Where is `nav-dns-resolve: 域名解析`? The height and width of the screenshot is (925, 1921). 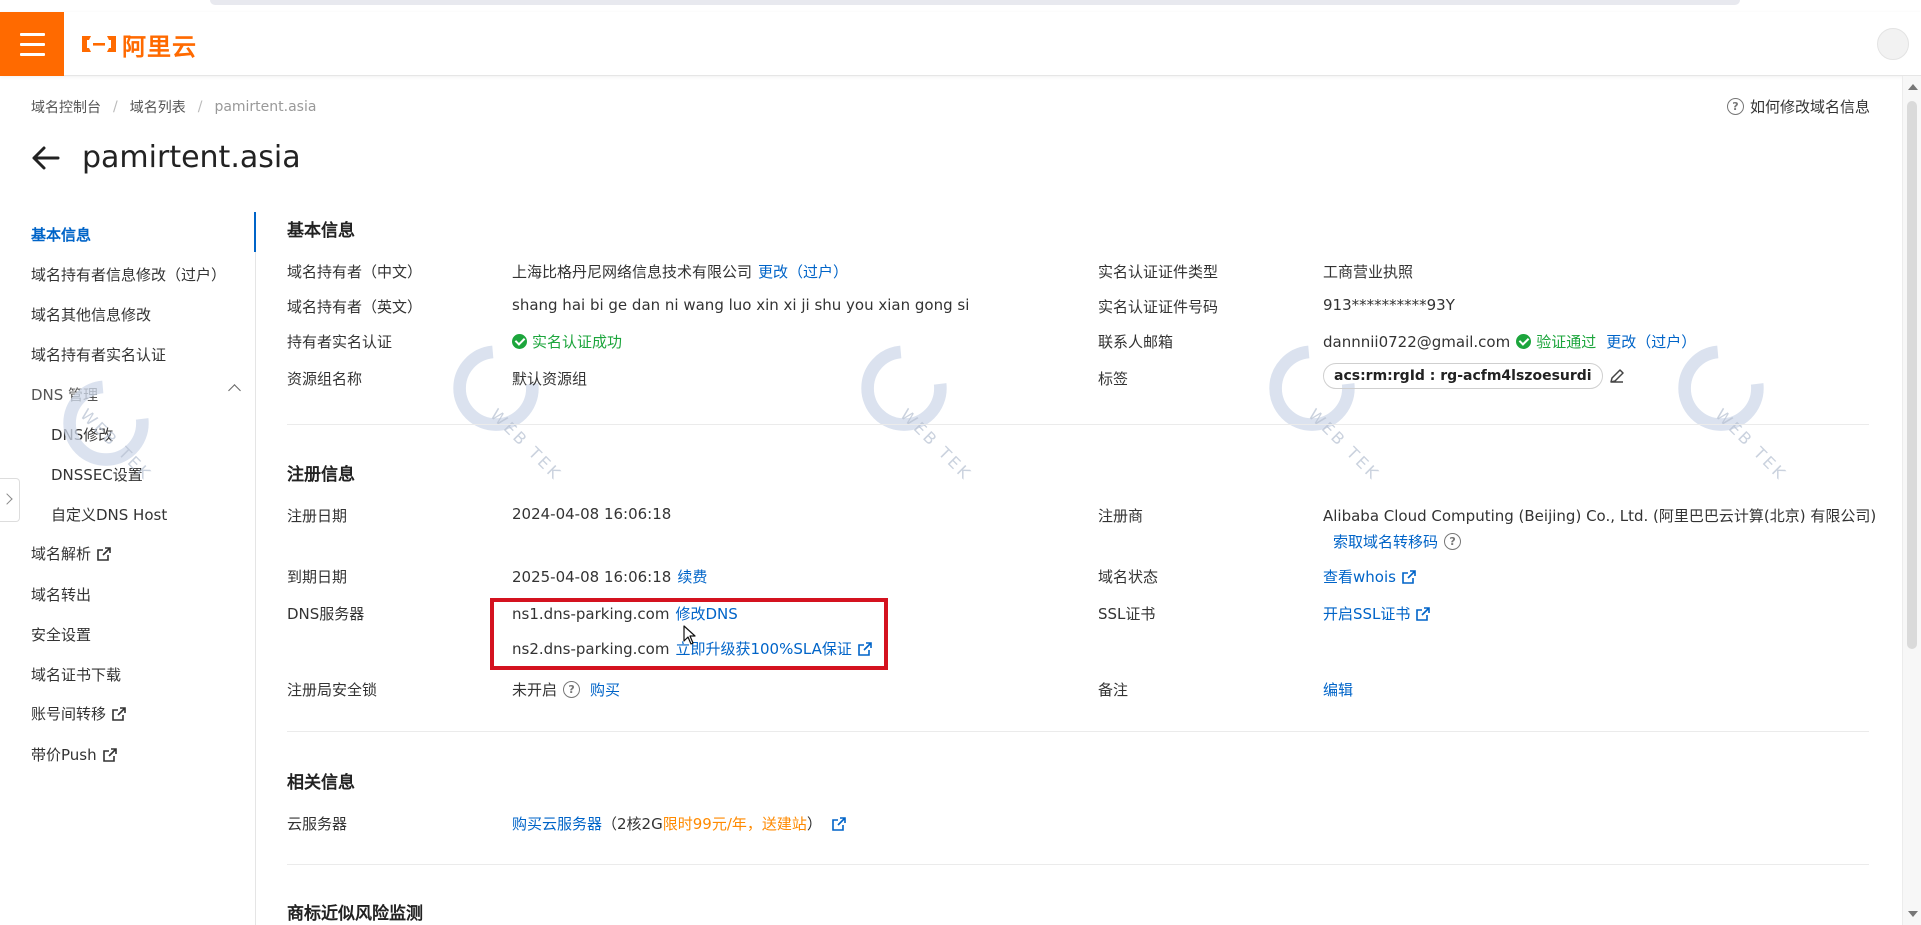 nav-dns-resolve: 域名解析 is located at coordinates (71, 553).